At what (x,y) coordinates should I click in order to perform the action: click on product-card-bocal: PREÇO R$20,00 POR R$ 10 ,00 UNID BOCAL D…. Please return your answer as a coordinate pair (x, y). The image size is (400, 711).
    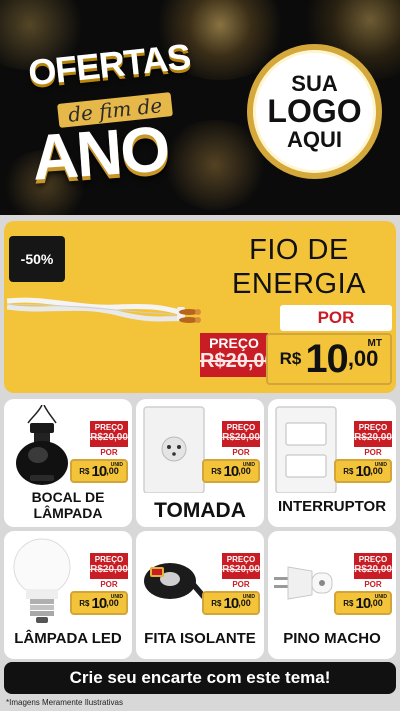
    Looking at the image, I should click on (68, 463).